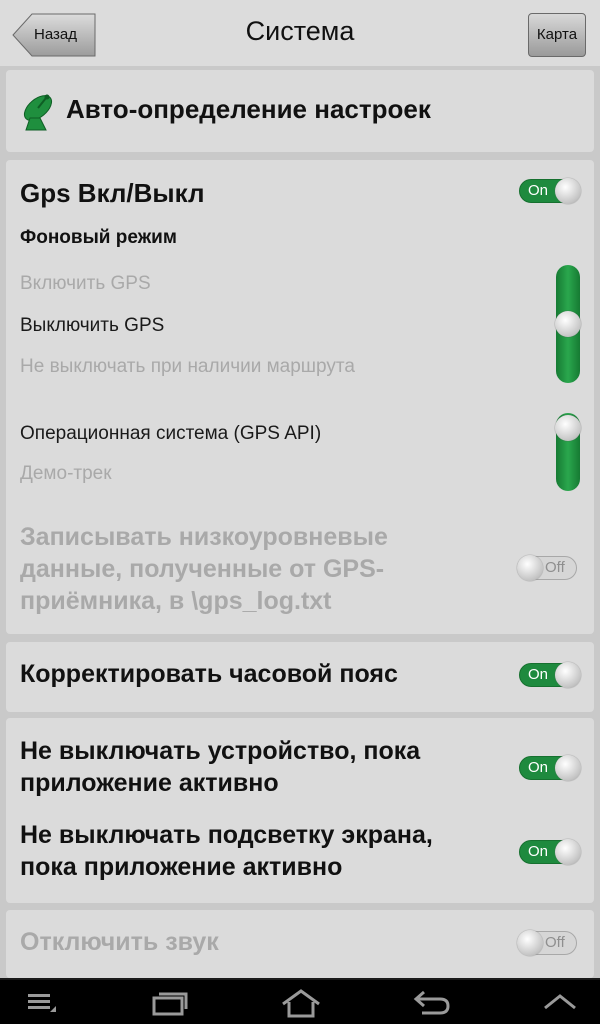 This screenshot has height=1024, width=600. I want to click on background-option-disable: Выключить GPS, so click(92, 326).